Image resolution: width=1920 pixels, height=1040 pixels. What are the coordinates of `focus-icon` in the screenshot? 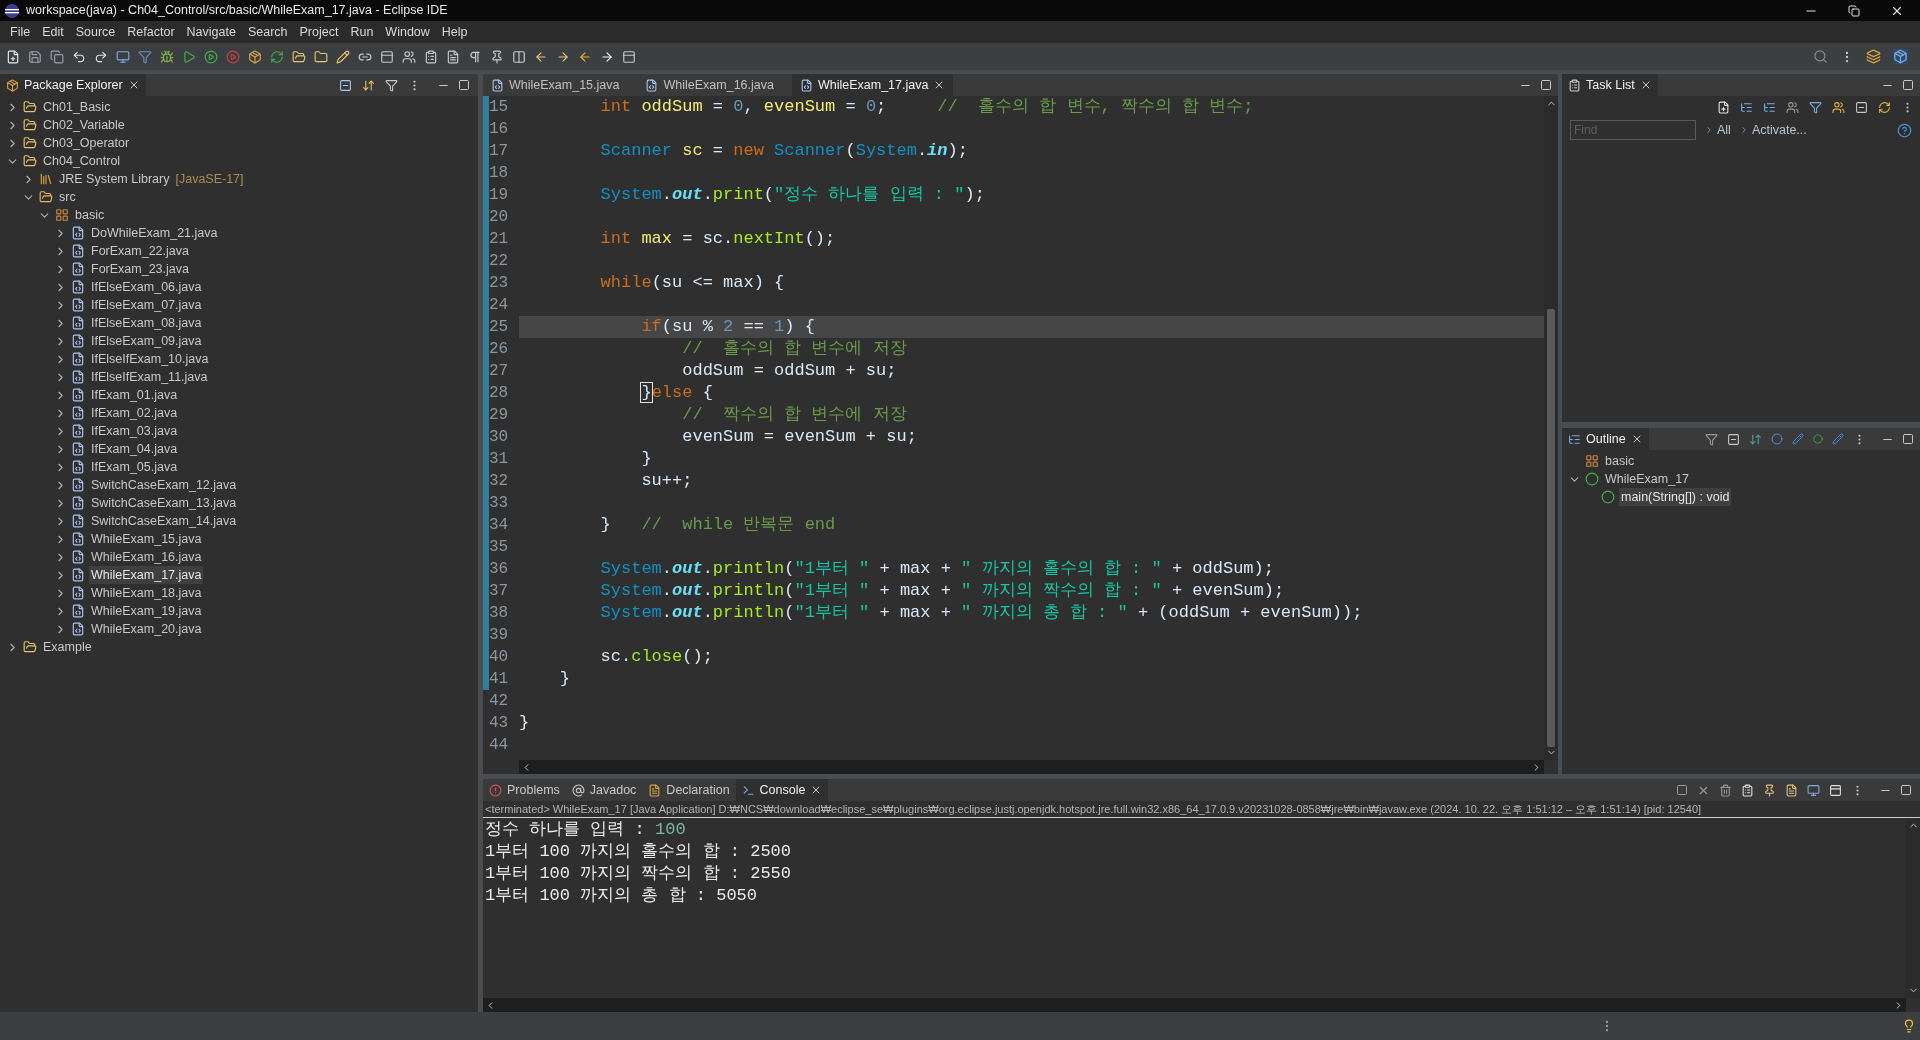 It's located at (1838, 107).